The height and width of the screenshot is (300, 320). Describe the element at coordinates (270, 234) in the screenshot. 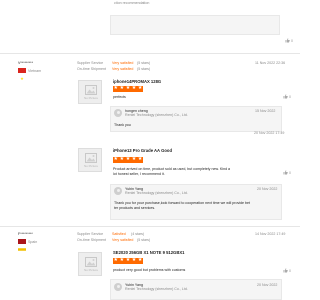

I see `review-date: 14 Nov 2022 17:49` at that location.